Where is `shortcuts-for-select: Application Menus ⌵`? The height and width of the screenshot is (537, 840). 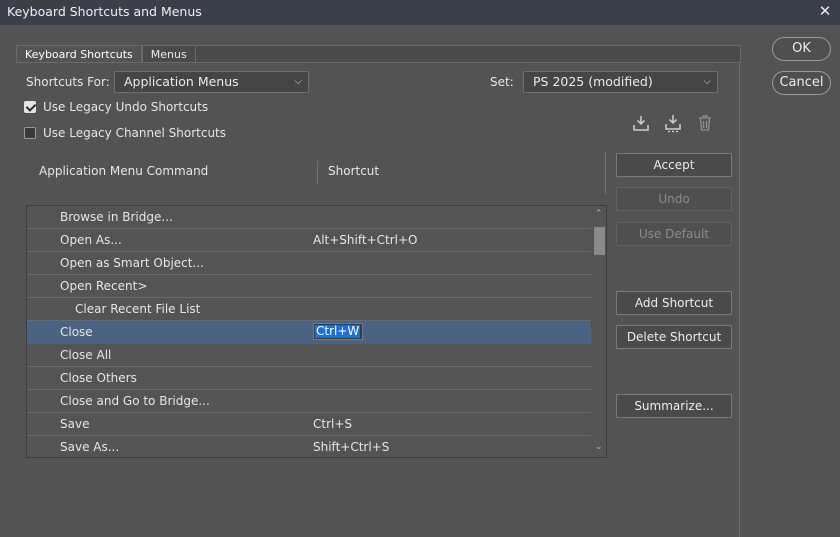
shortcuts-for-select: Application Menus ⌵ is located at coordinates (211, 82).